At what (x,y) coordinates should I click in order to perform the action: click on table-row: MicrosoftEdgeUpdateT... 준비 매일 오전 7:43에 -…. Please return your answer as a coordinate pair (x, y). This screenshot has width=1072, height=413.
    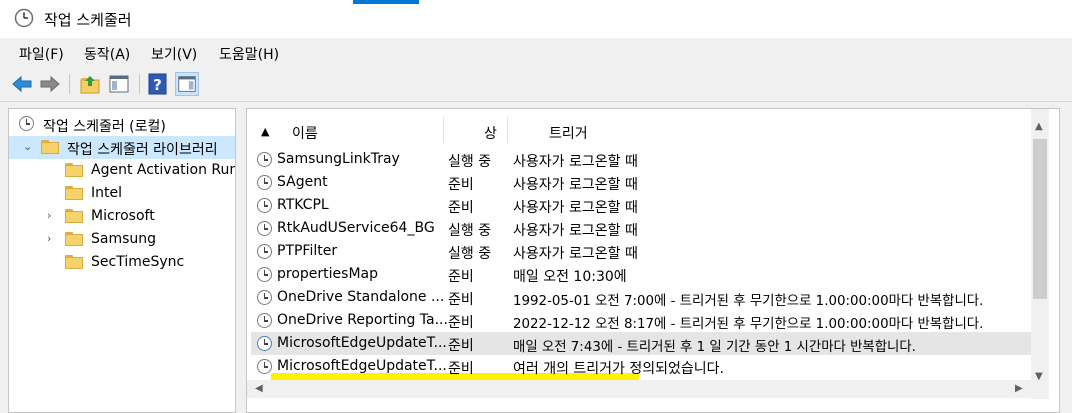
    Looking at the image, I should click on (641, 343).